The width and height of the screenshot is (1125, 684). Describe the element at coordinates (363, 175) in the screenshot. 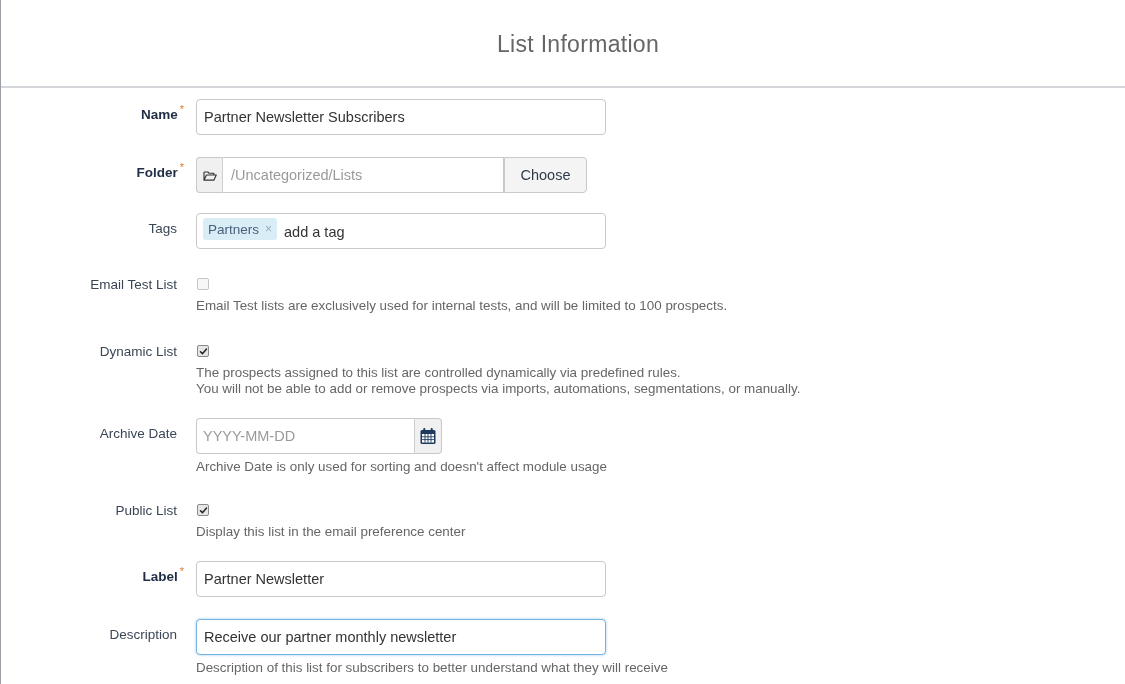

I see `folder-path-field: /Uncategorized/Lists` at that location.